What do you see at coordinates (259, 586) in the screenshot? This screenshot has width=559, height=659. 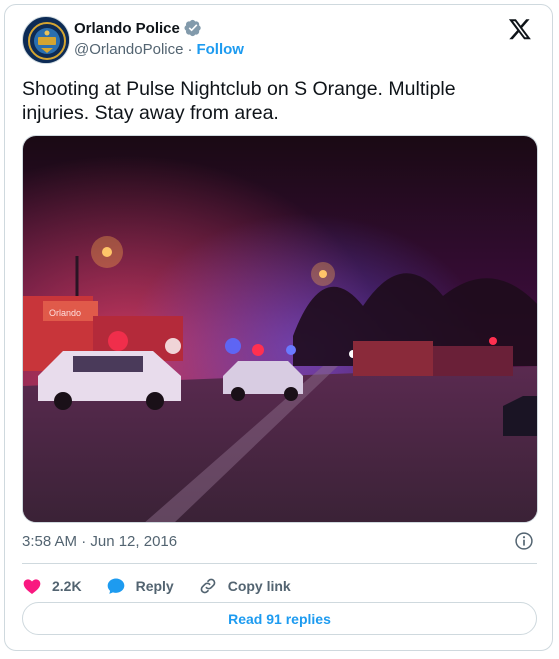 I see `copy-link-label: Copy link` at bounding box center [259, 586].